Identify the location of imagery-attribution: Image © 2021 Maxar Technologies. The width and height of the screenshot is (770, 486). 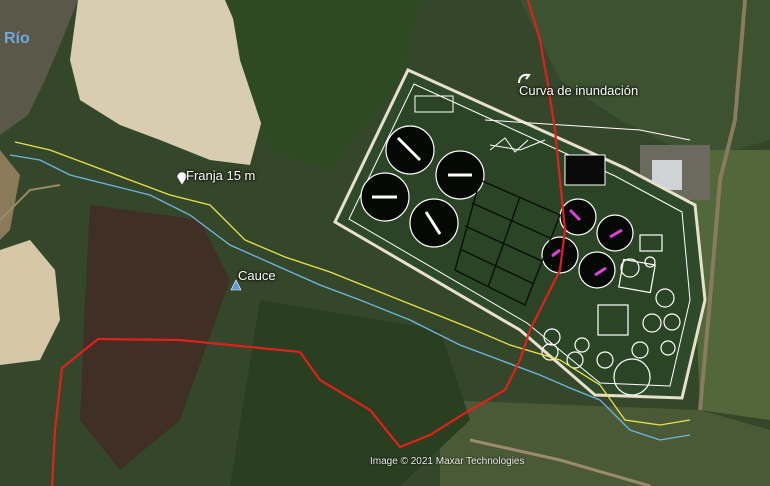
(447, 461).